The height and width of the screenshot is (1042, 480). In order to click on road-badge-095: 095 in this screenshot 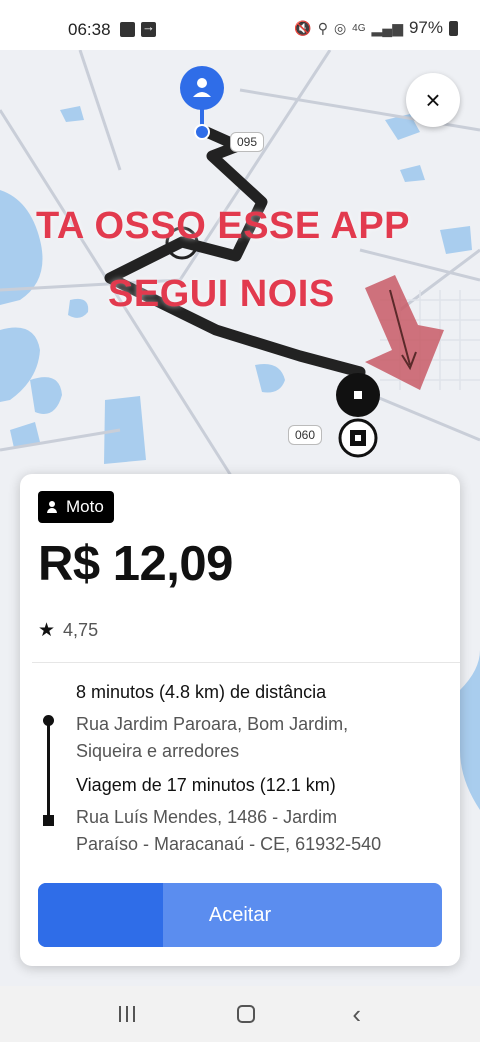, I will do `click(247, 142)`.